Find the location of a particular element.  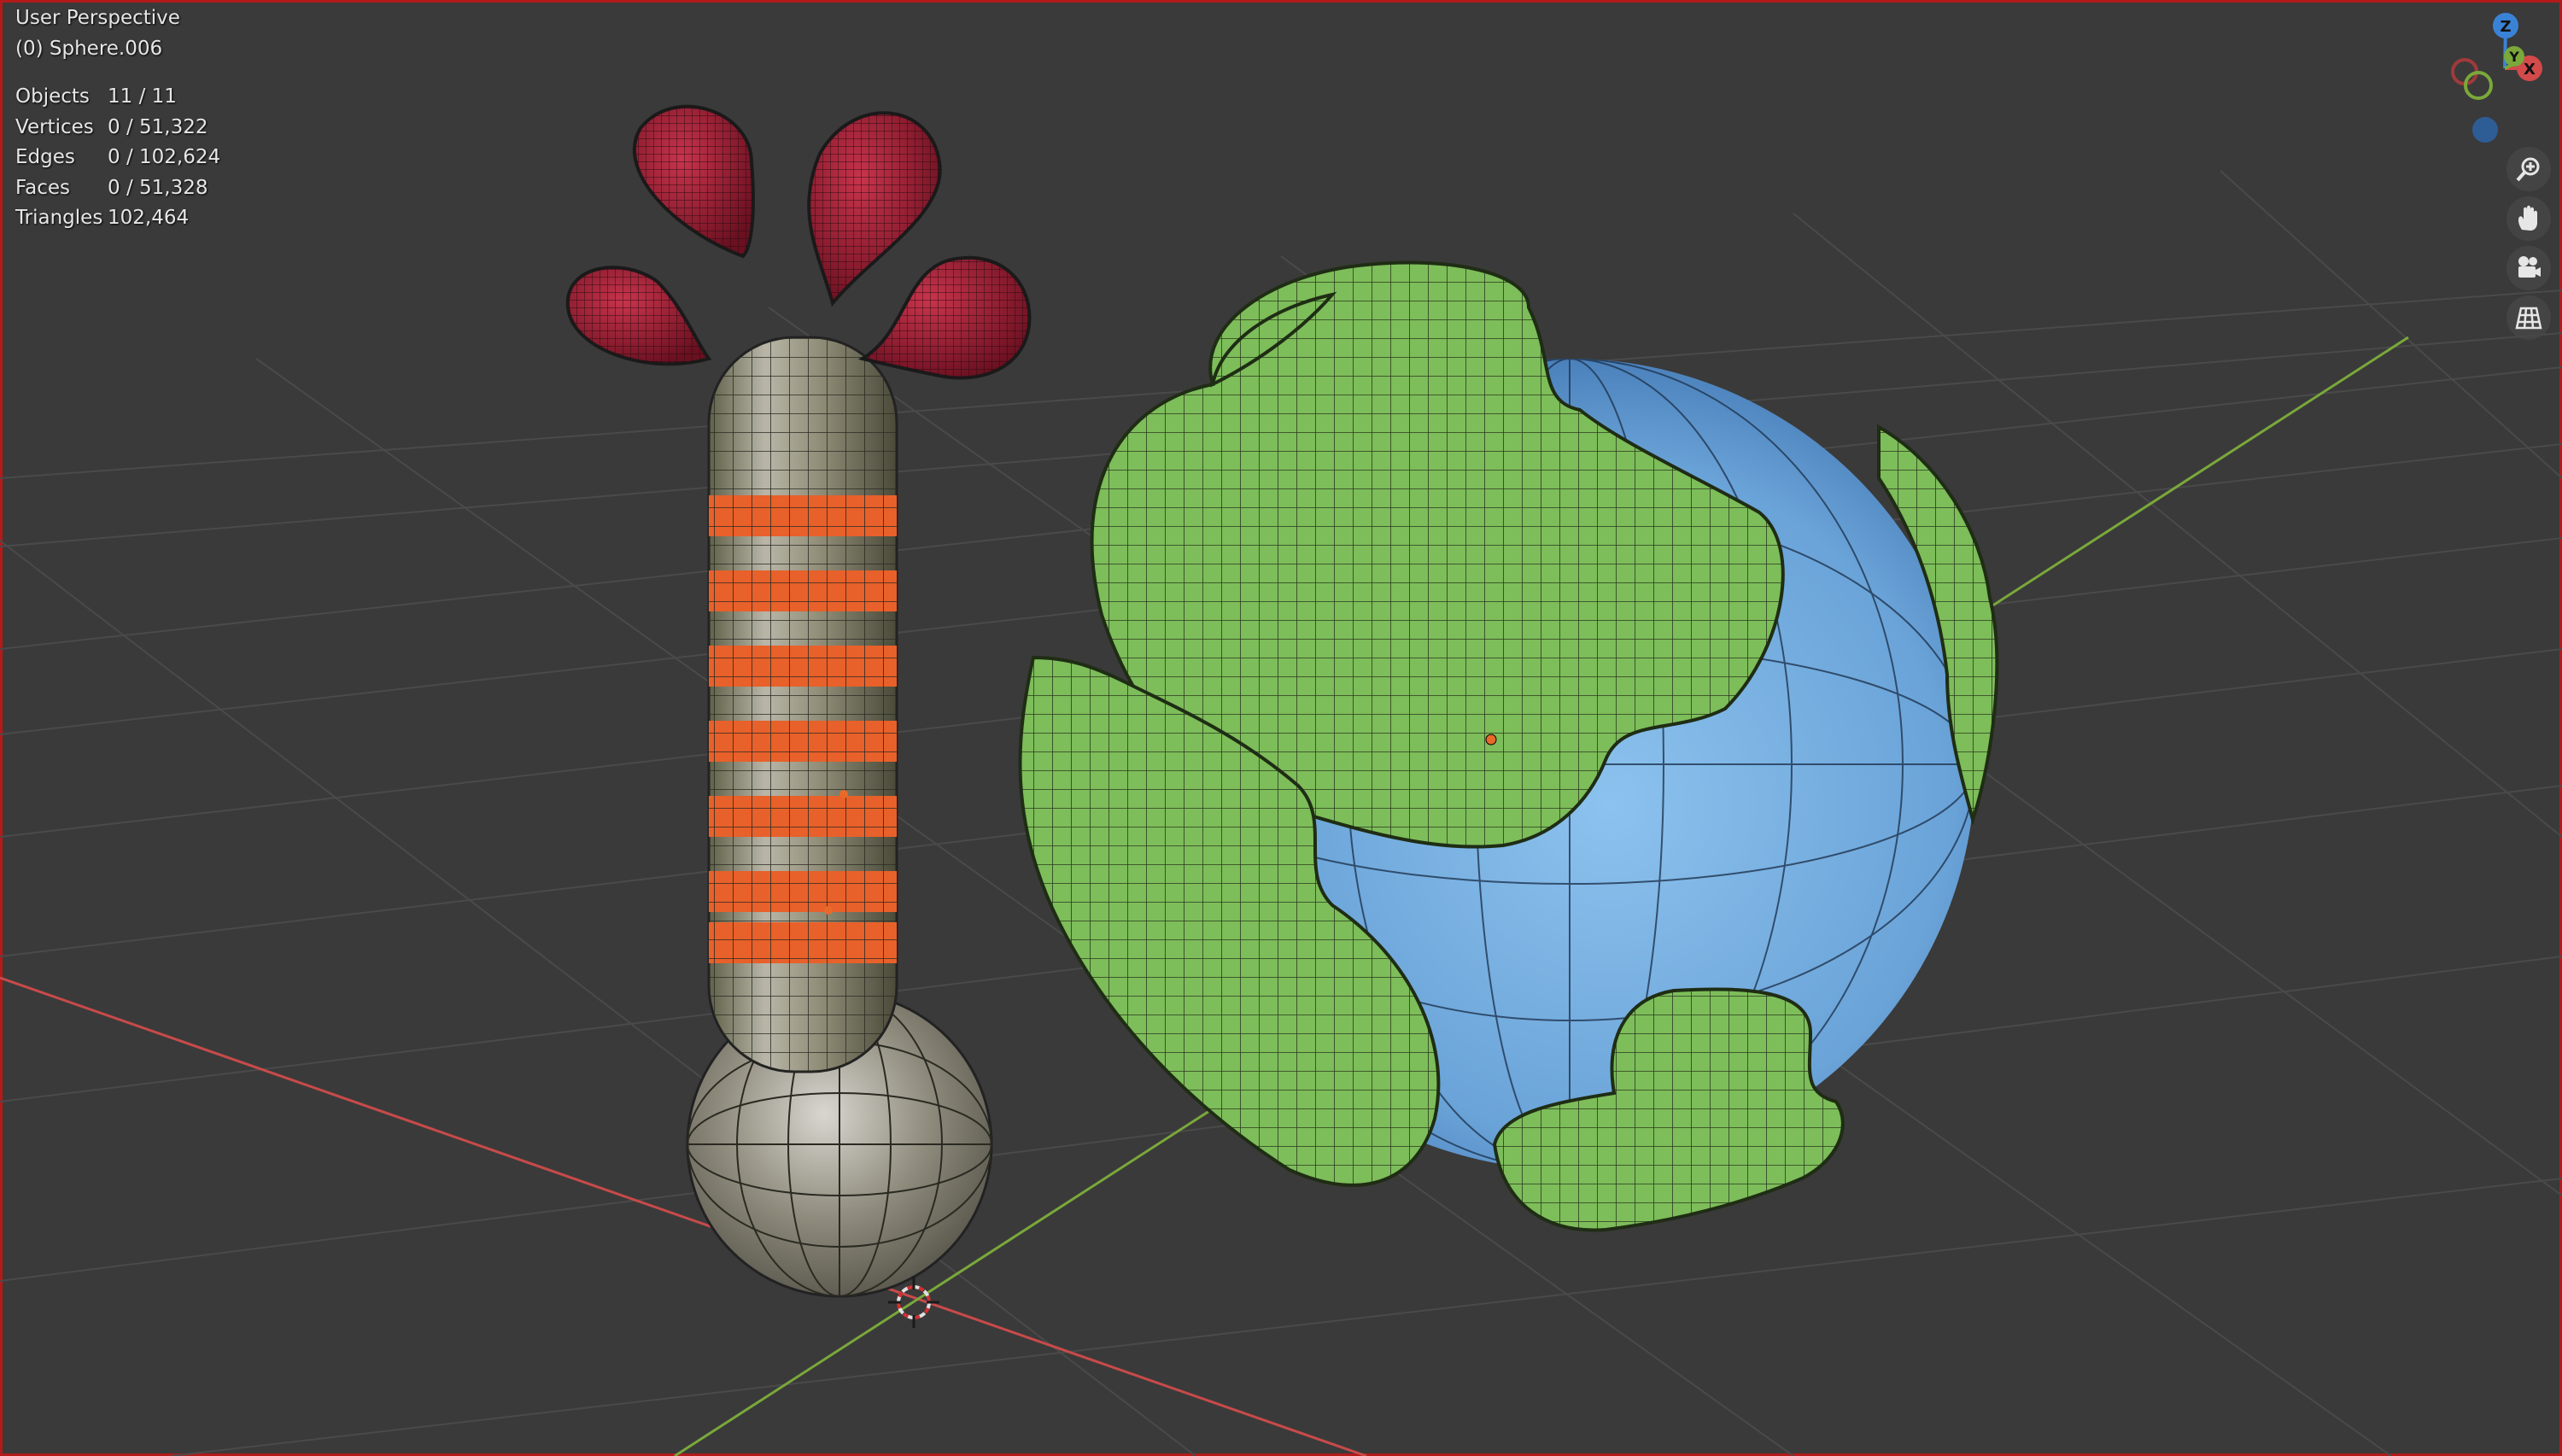

drop-left-bottom is located at coordinates (638, 316).